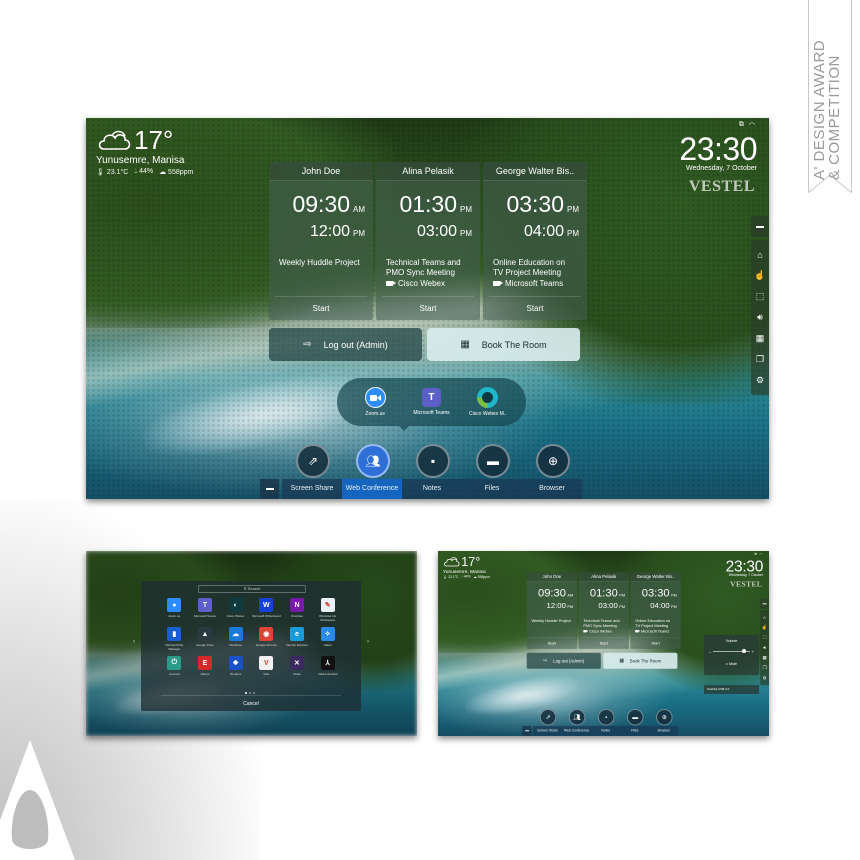  What do you see at coordinates (297, 610) in the screenshot?
I see `app-tile: N OneNote` at bounding box center [297, 610].